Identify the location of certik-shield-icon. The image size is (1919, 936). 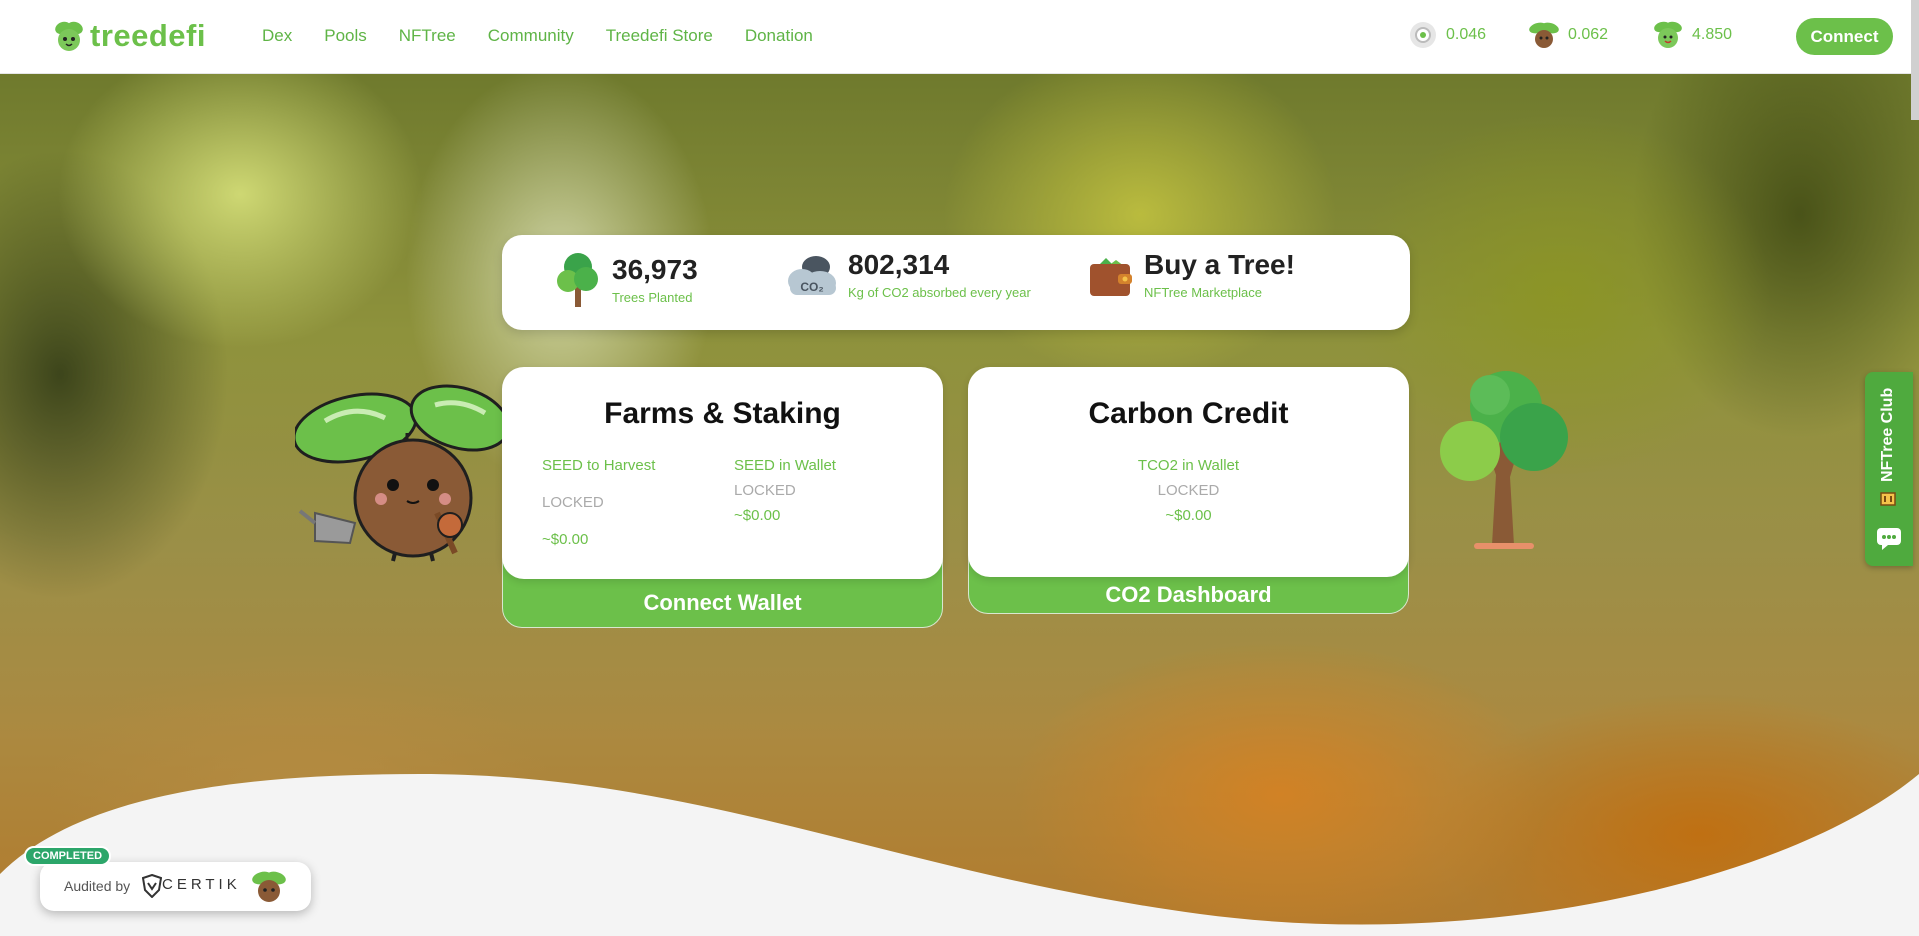
(152, 886).